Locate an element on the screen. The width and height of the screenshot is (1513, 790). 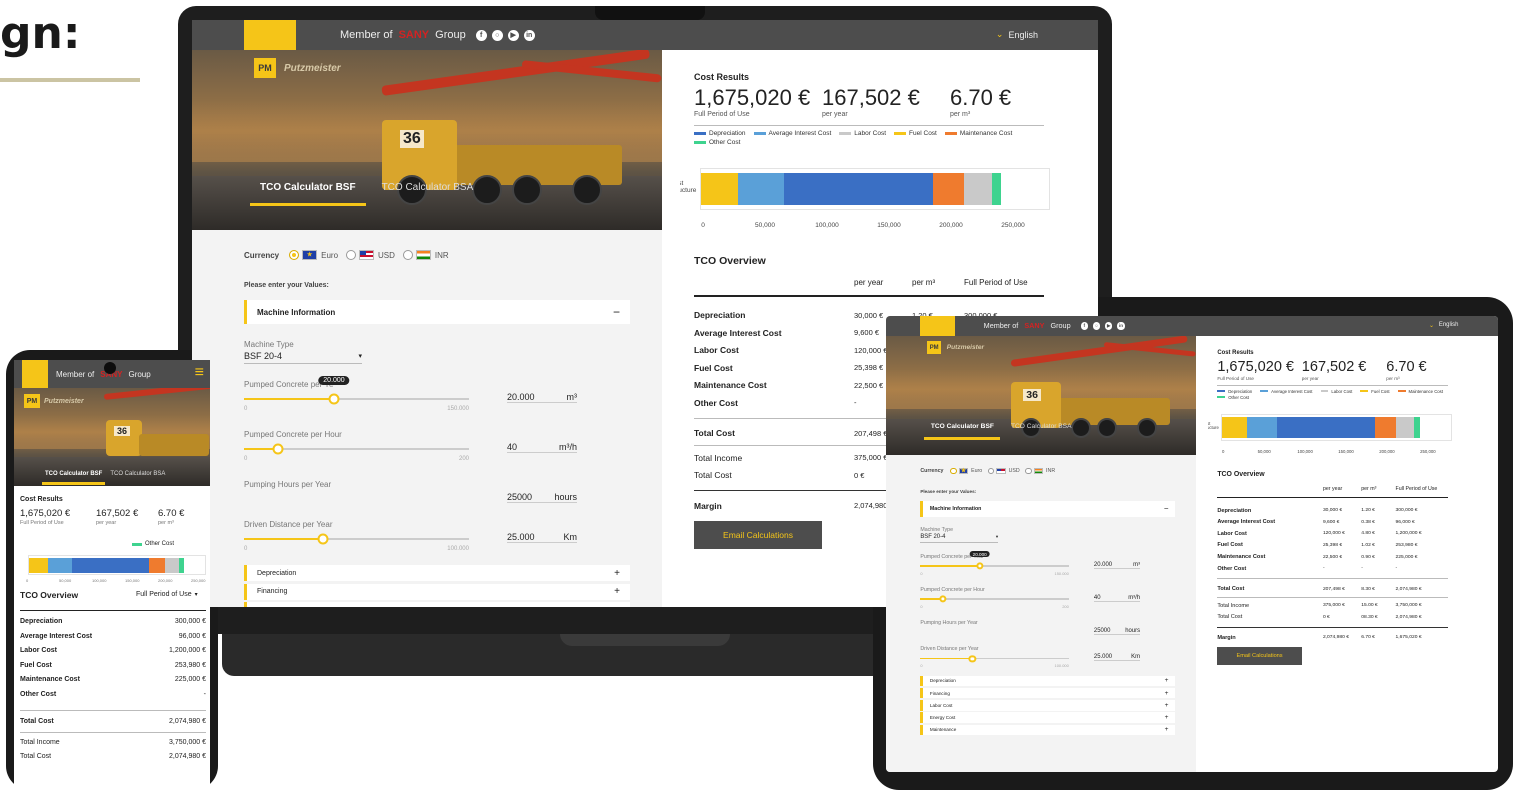
slider-label: Pumped Concrete per Hour is located at coordinates (952, 589).